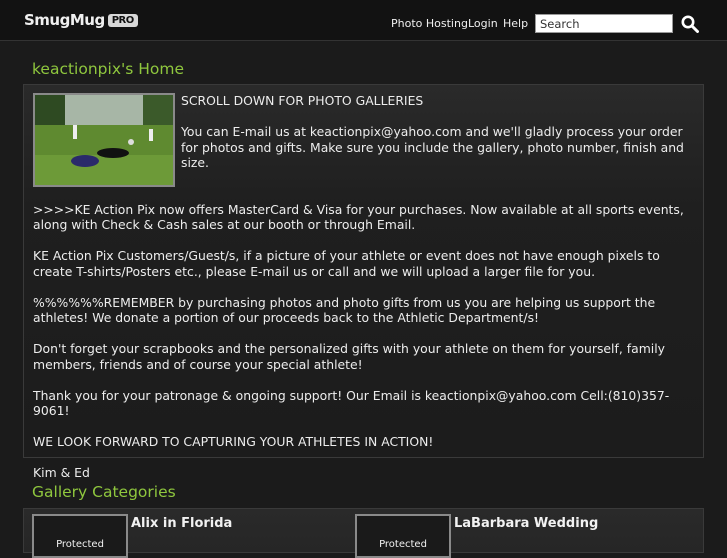 This screenshot has width=727, height=558. Describe the element at coordinates (122, 20) in the screenshot. I see `pro-badge: PRO` at that location.